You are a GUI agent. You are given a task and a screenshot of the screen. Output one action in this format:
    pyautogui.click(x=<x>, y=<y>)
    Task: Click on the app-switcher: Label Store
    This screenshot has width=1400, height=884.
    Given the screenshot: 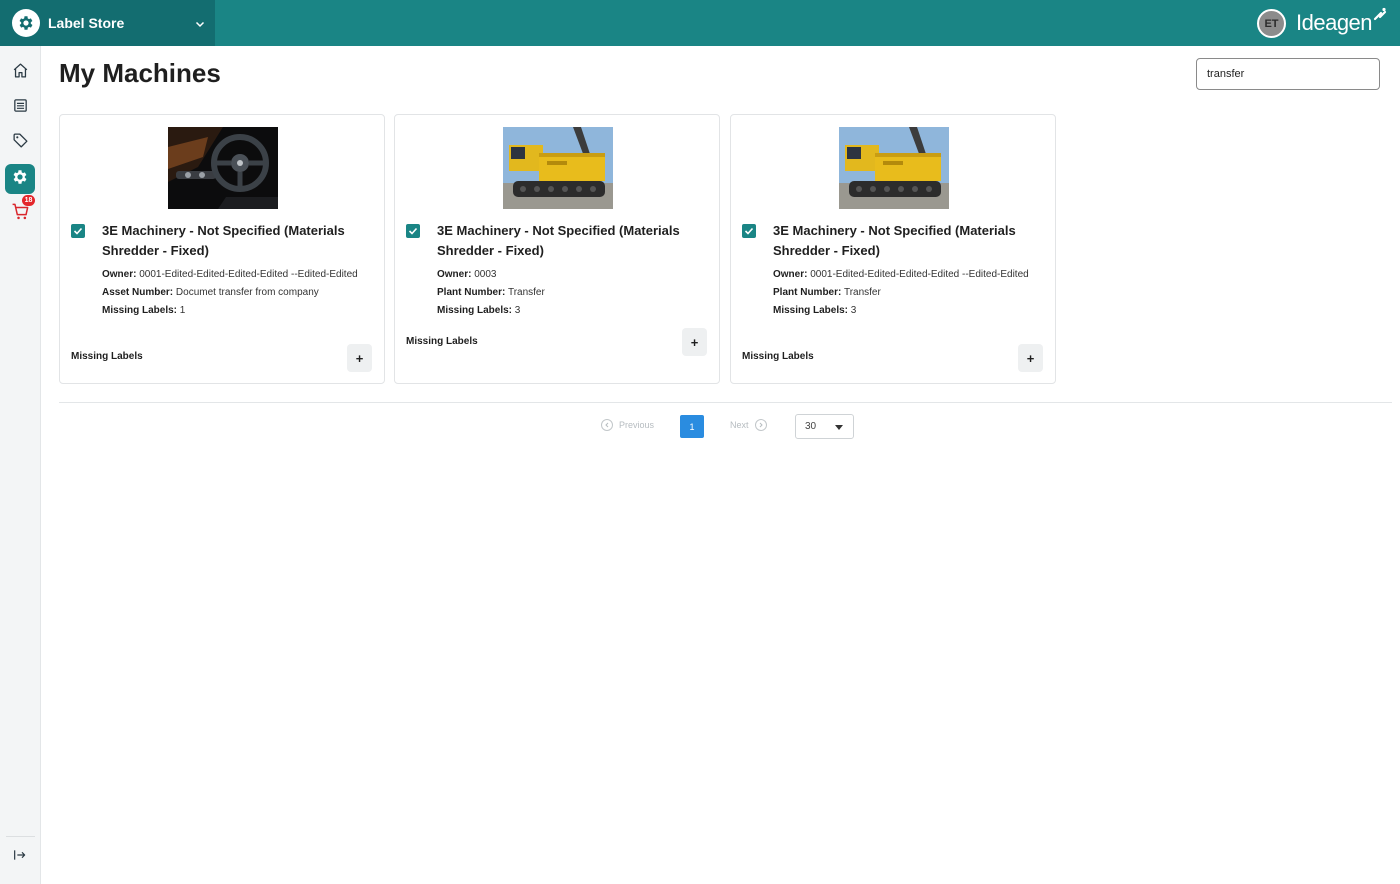 What is the action you would take?
    pyautogui.click(x=107, y=23)
    